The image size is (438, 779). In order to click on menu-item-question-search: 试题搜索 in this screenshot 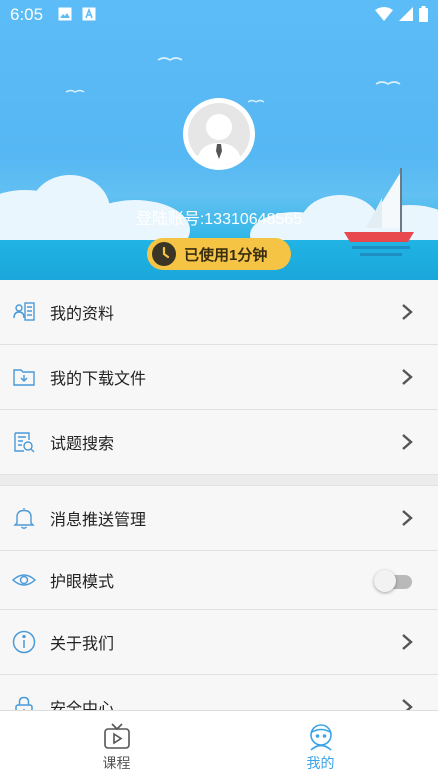, I will do `click(219, 442)`.